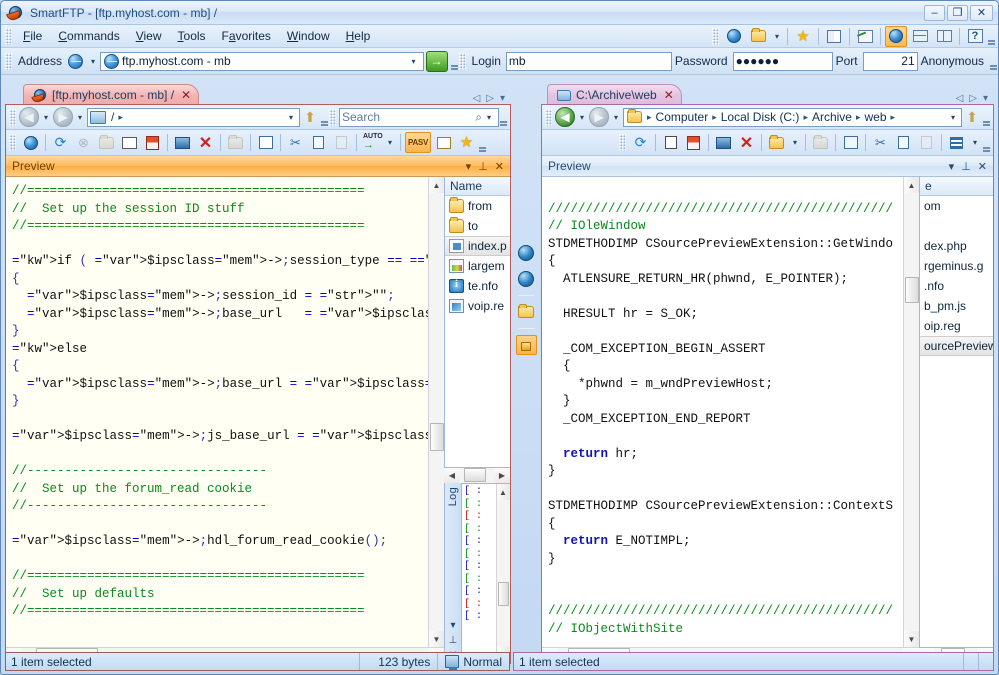 This screenshot has width=999, height=675. What do you see at coordinates (526, 253) in the screenshot?
I see `download-transfer-icon` at bounding box center [526, 253].